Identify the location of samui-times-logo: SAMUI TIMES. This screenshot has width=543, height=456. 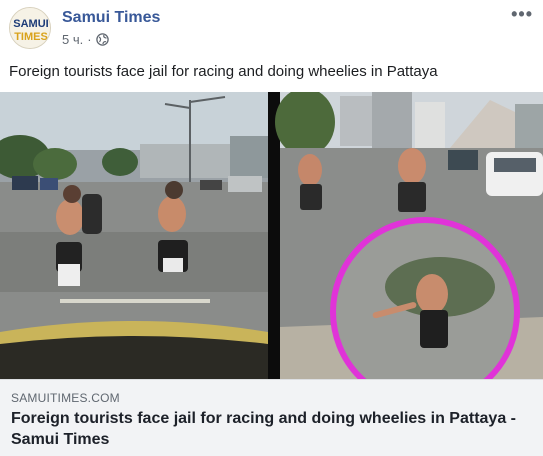
(30, 28).